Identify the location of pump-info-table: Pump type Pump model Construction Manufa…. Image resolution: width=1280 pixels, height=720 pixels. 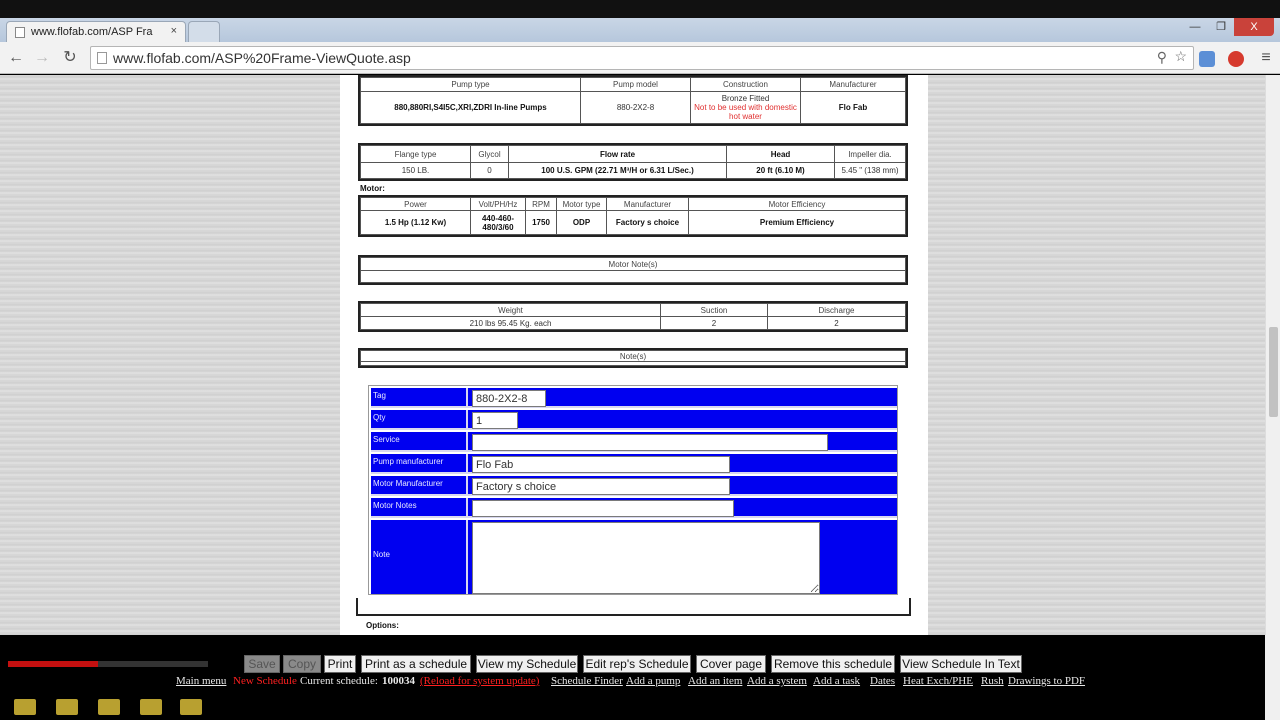
(633, 100).